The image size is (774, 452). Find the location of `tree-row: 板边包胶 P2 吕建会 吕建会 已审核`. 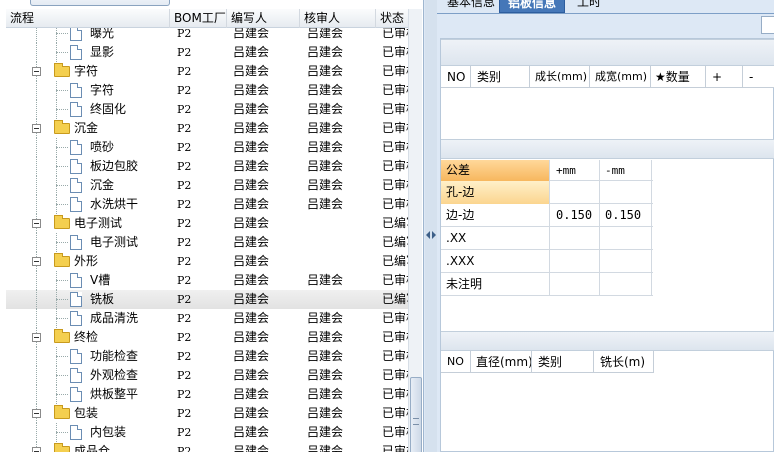

tree-row: 板边包胶 P2 吕建会 吕建会 已审核 is located at coordinates (207, 166).